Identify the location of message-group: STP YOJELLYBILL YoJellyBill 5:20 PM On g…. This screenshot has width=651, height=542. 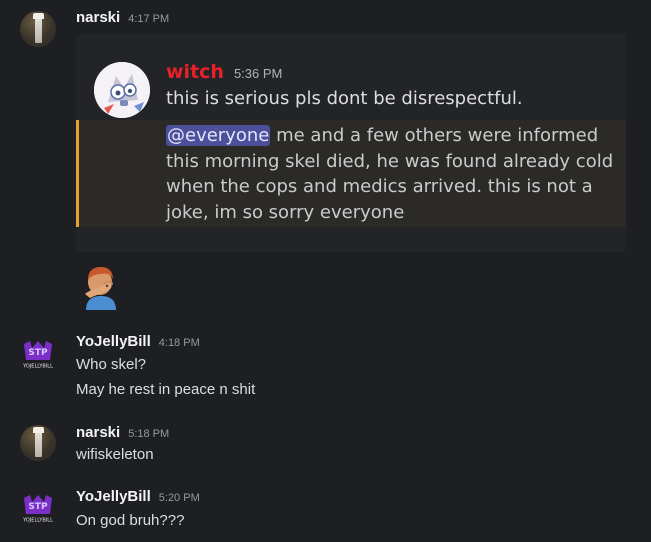
(325, 513).